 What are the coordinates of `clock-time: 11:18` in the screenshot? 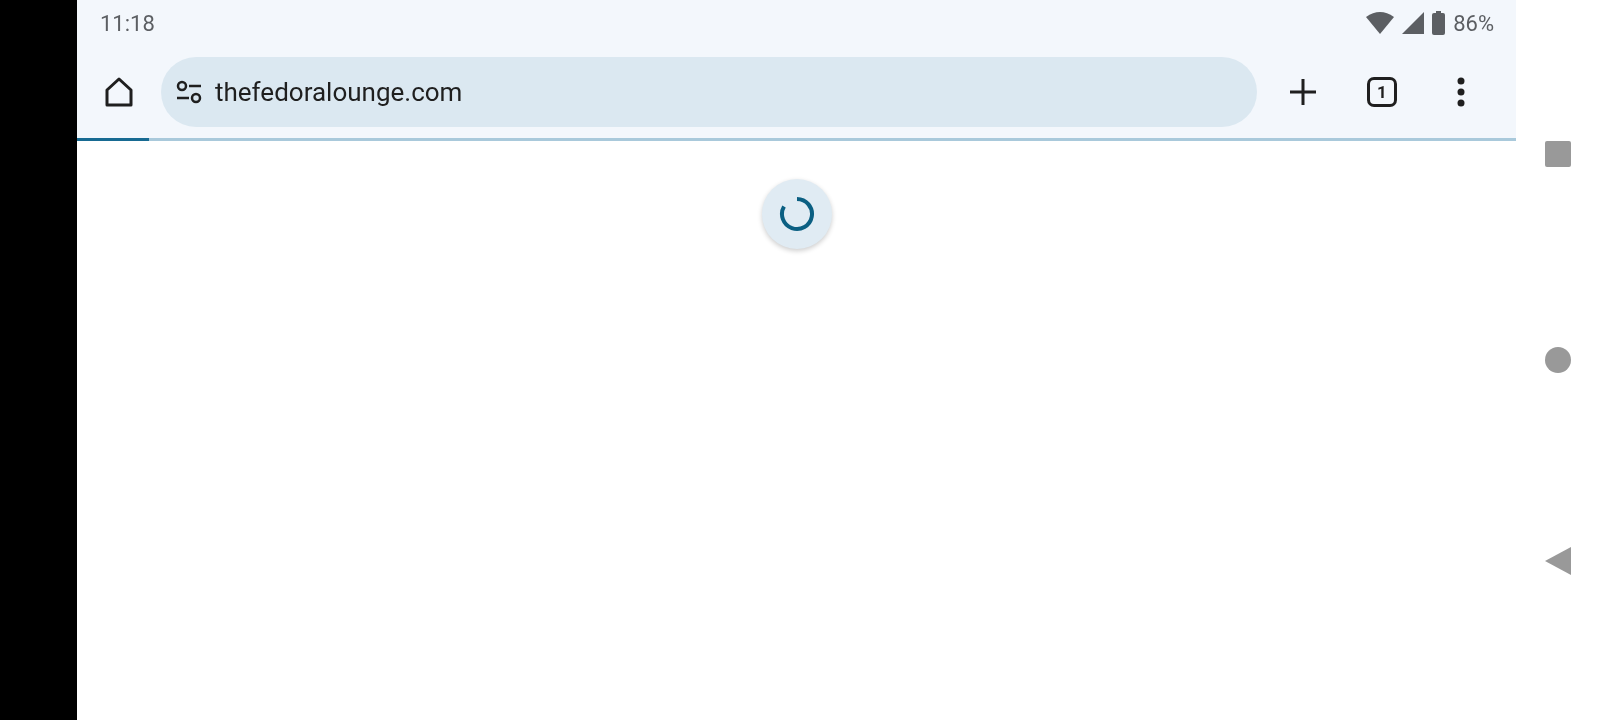 It's located at (127, 23).